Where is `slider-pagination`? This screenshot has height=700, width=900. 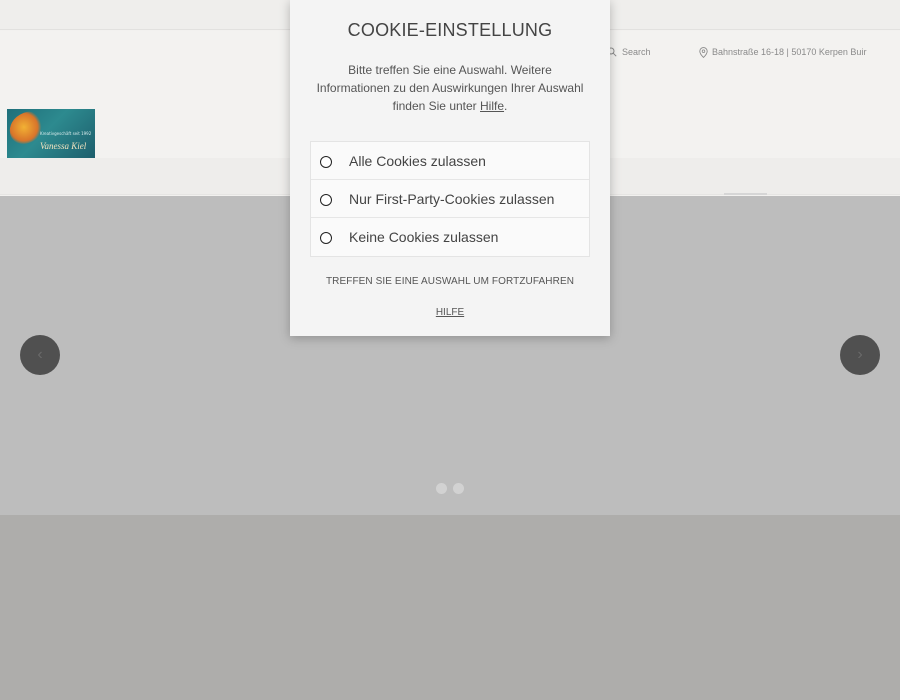 slider-pagination is located at coordinates (450, 488).